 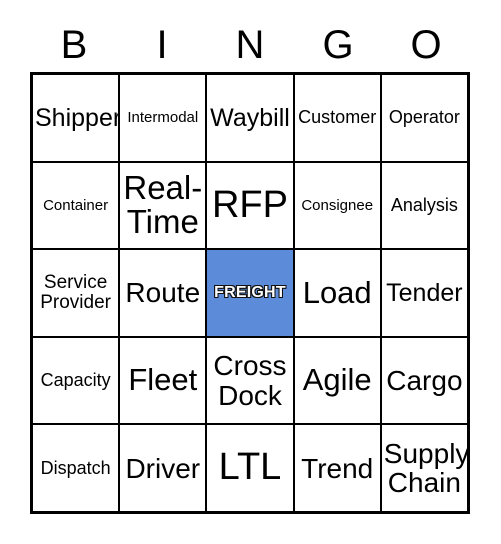 I want to click on bingo-cell: RFP, so click(x=250, y=205).